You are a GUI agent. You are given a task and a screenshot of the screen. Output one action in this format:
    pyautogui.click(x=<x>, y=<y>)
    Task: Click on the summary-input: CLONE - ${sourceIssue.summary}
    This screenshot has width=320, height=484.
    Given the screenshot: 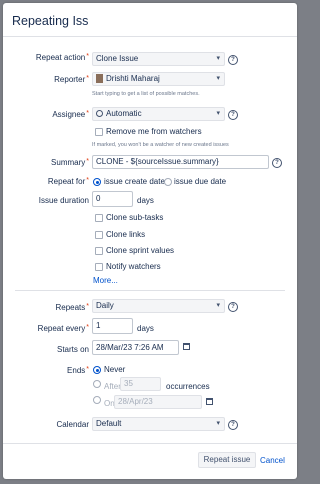 What is the action you would take?
    pyautogui.click(x=180, y=162)
    